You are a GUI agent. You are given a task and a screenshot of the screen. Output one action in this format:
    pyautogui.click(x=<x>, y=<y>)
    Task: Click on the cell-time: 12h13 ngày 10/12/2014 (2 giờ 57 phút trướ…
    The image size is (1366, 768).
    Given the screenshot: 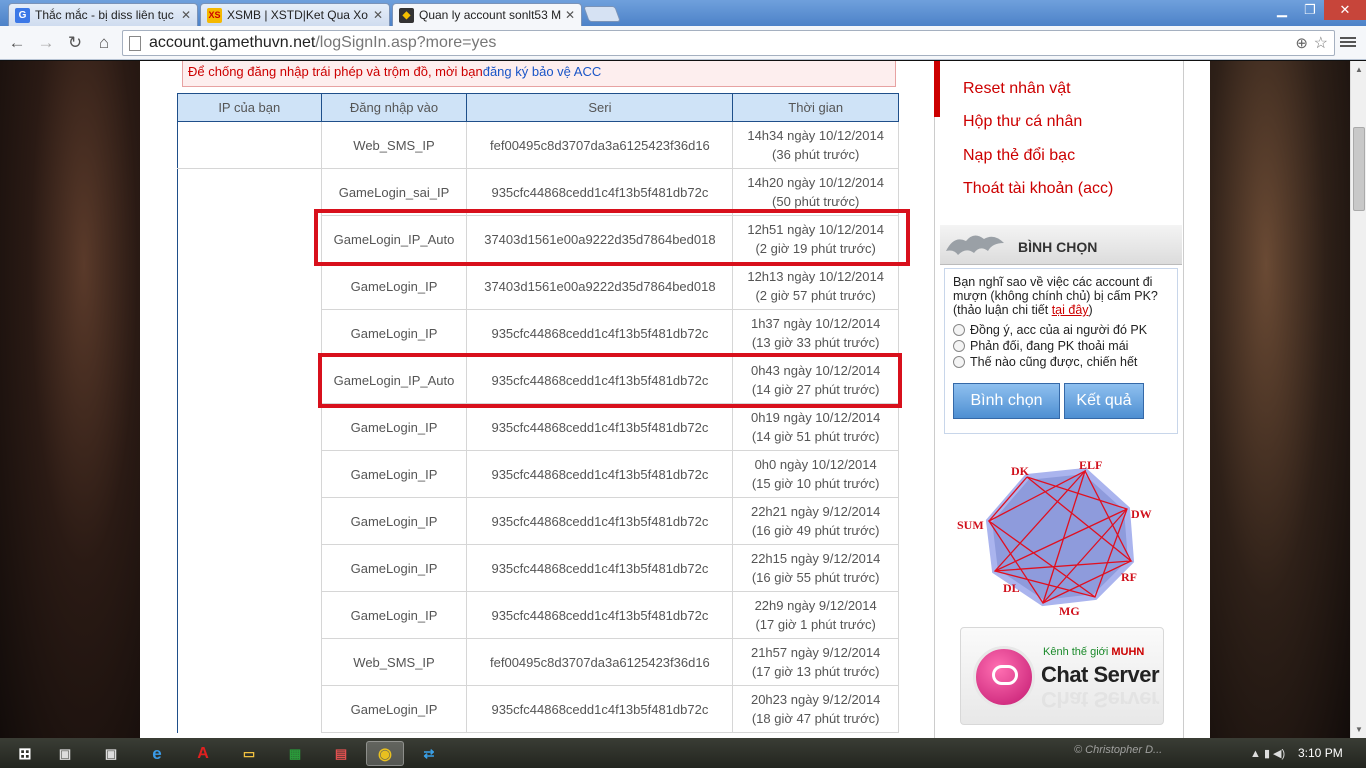 What is the action you would take?
    pyautogui.click(x=815, y=286)
    